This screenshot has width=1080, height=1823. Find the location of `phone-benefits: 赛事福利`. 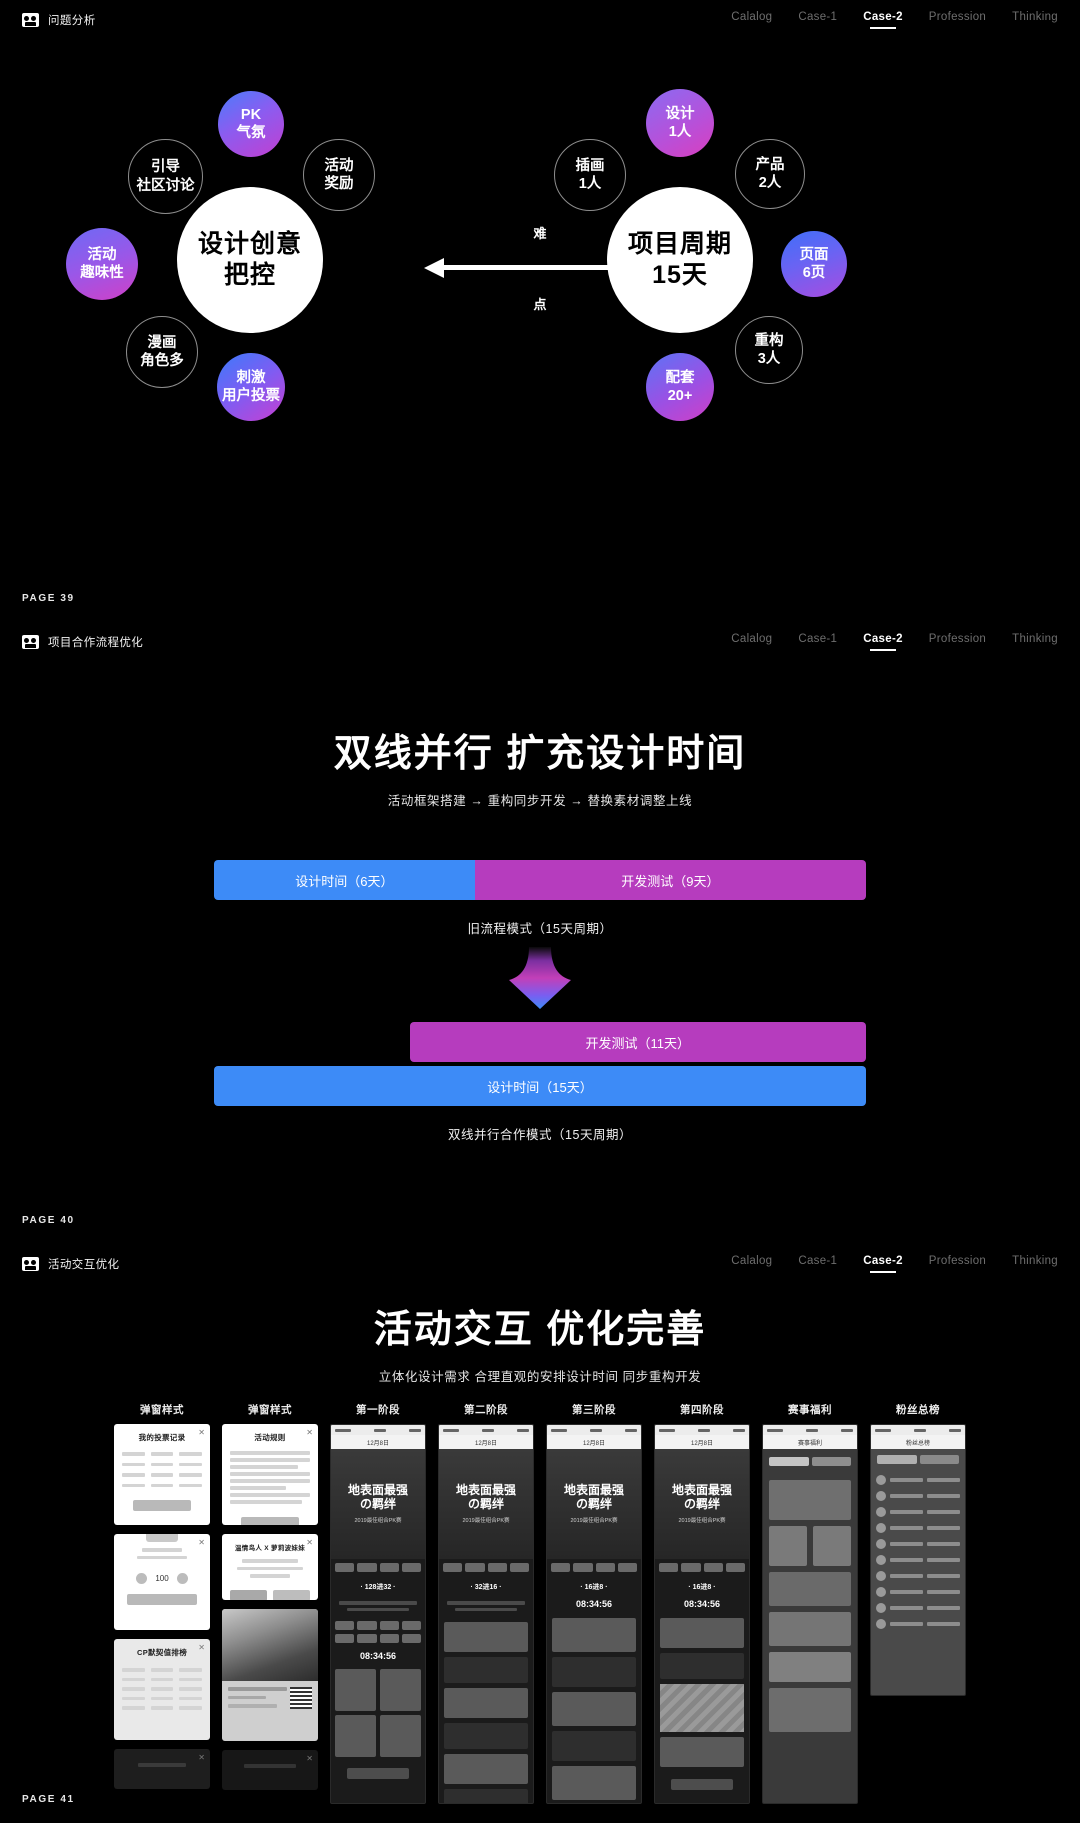

phone-benefits: 赛事福利 is located at coordinates (810, 1614).